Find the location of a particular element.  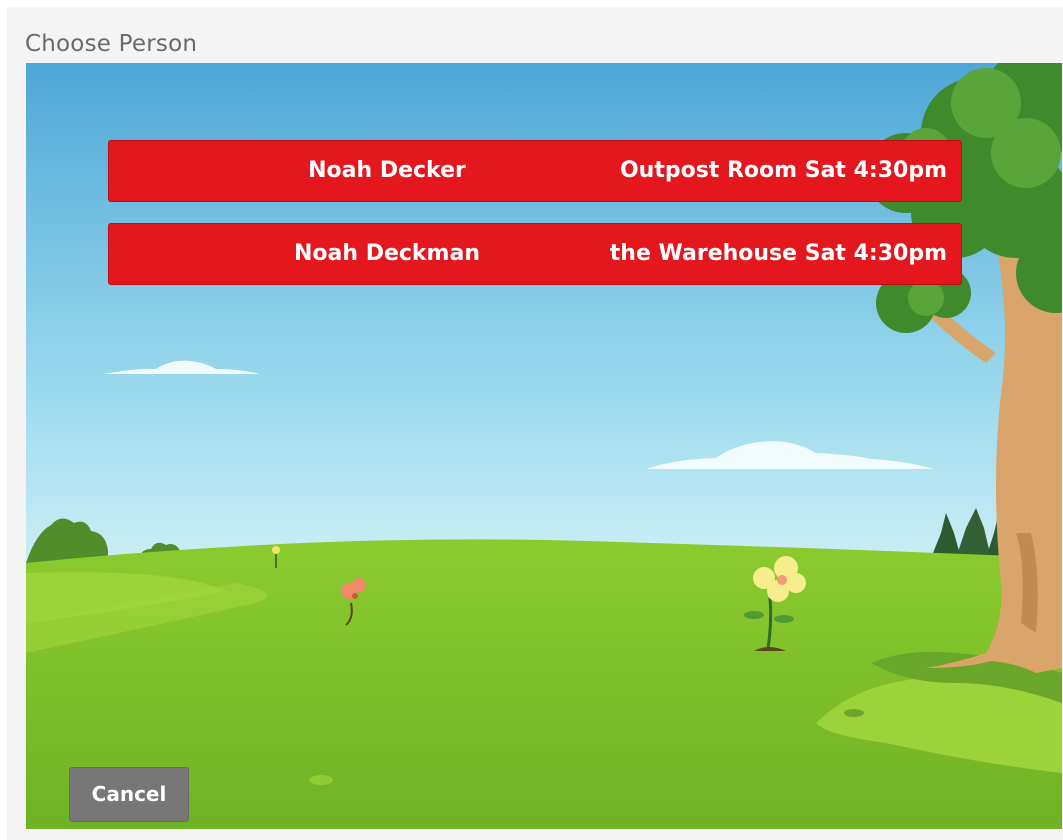

page-title: Choose Person is located at coordinates (111, 44).